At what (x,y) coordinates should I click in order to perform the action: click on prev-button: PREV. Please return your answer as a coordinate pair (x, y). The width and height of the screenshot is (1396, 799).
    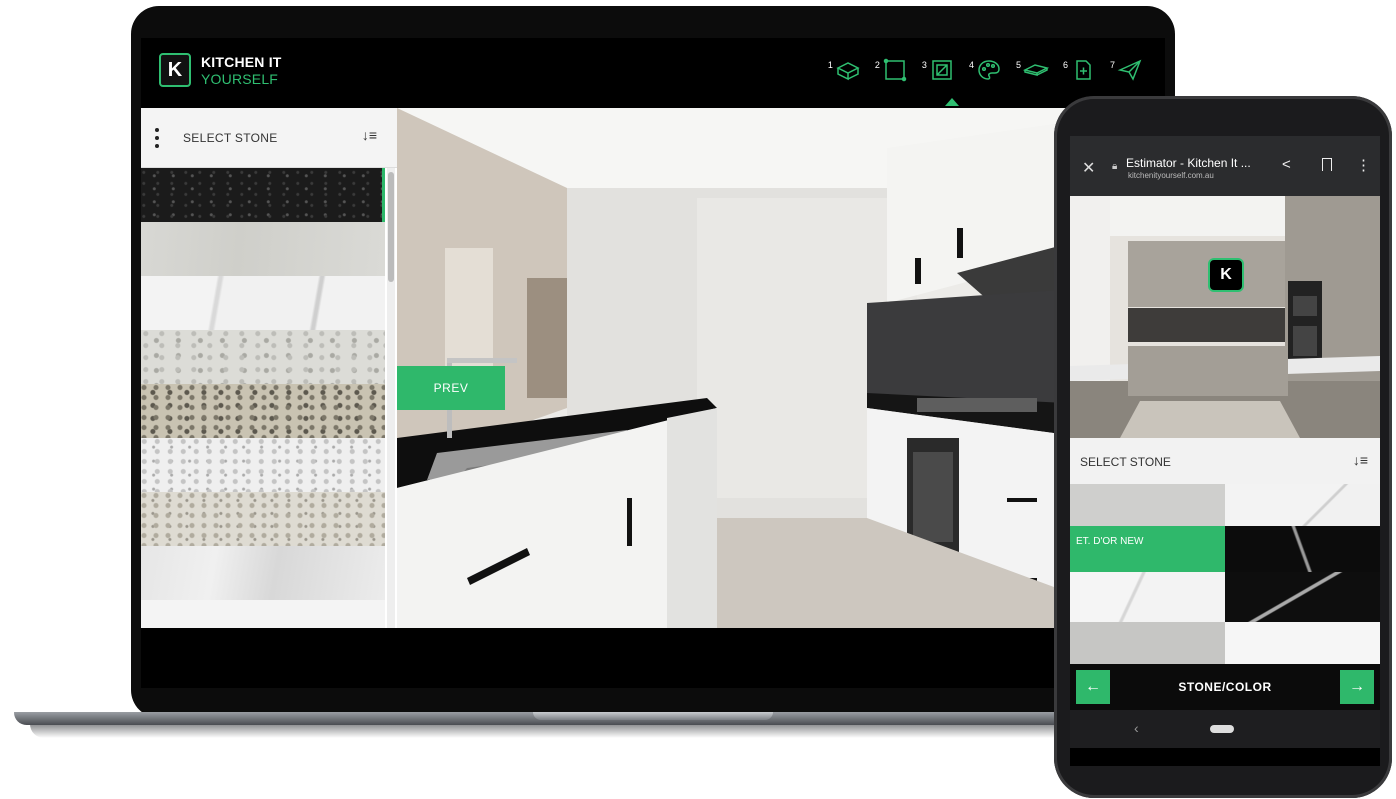
    Looking at the image, I should click on (451, 388).